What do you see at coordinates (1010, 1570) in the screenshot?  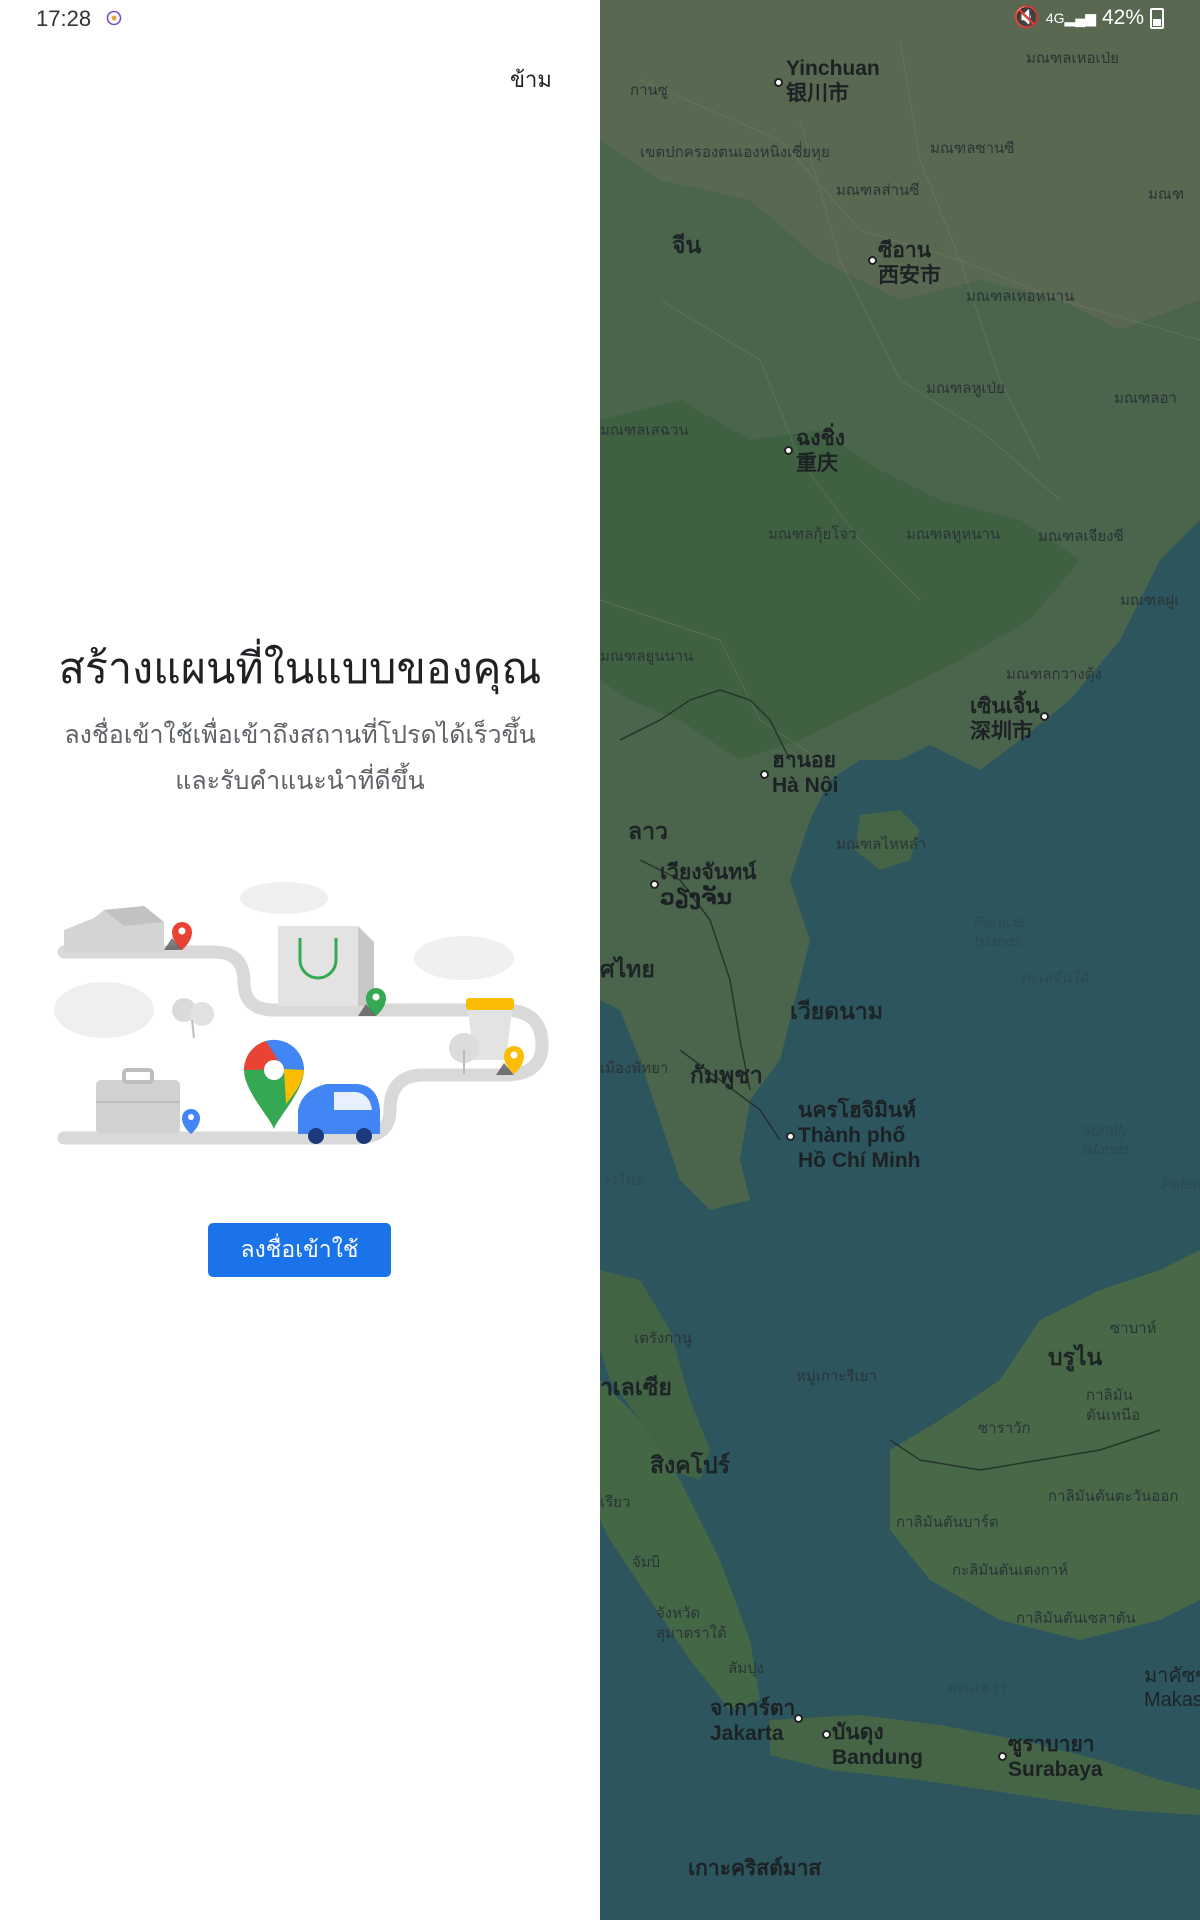 I see `map-label: กะลิมันตันเตงกาห์` at bounding box center [1010, 1570].